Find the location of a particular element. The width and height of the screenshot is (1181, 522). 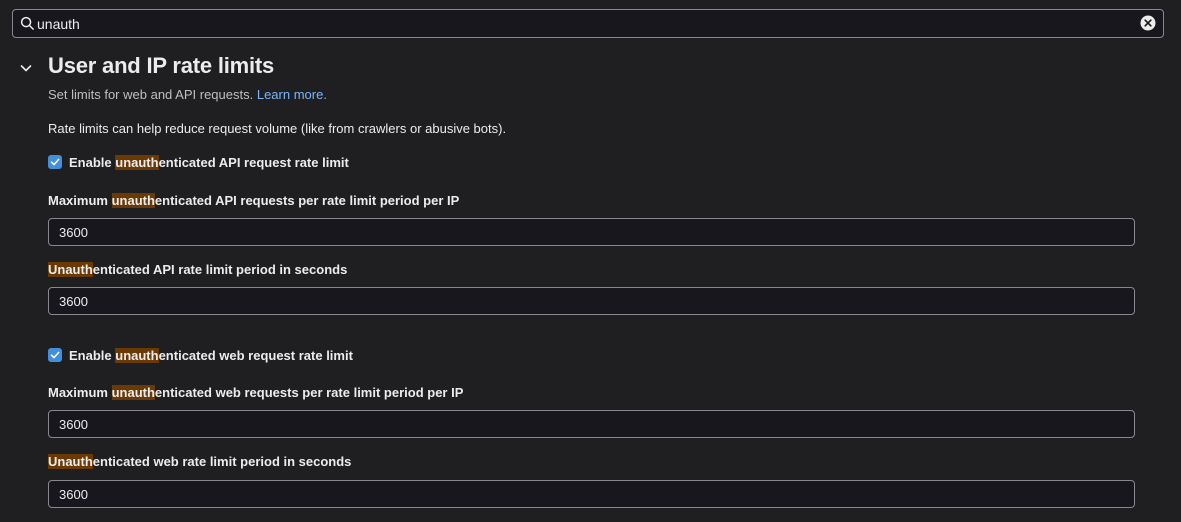

web-period-input is located at coordinates (591, 494).